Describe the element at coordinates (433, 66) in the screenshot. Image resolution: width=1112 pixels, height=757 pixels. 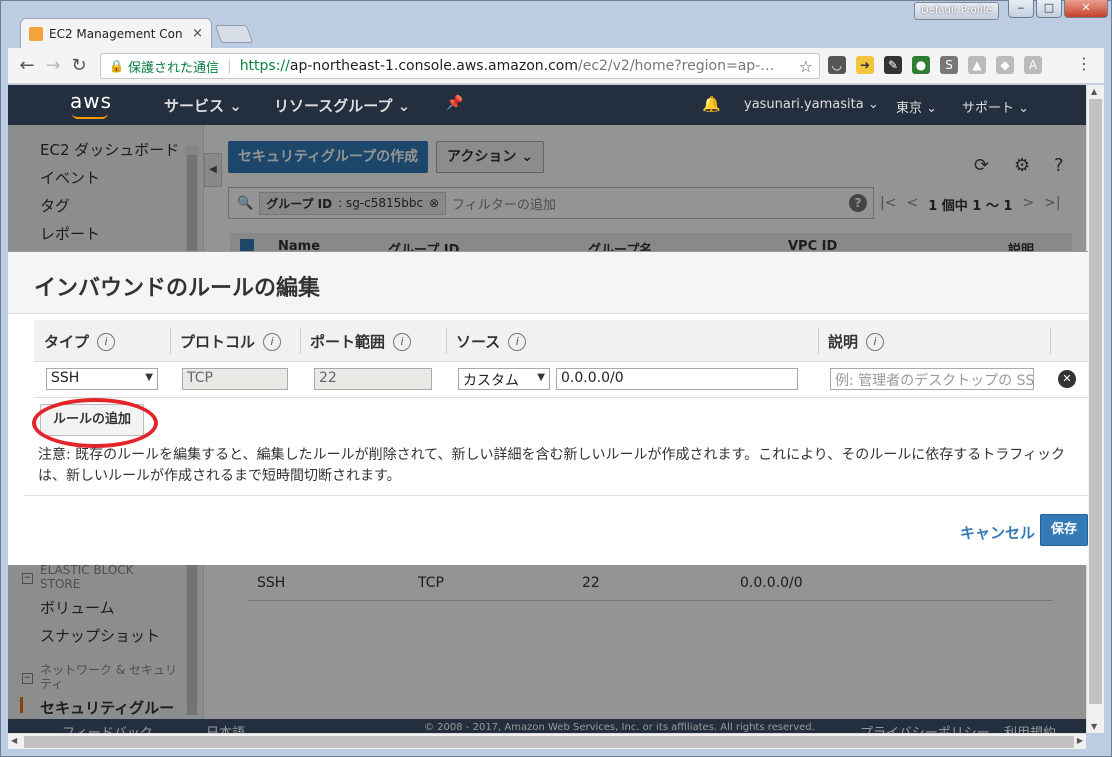
I see `url-host: ap-northeast-1.console.aws.amazon.com` at that location.